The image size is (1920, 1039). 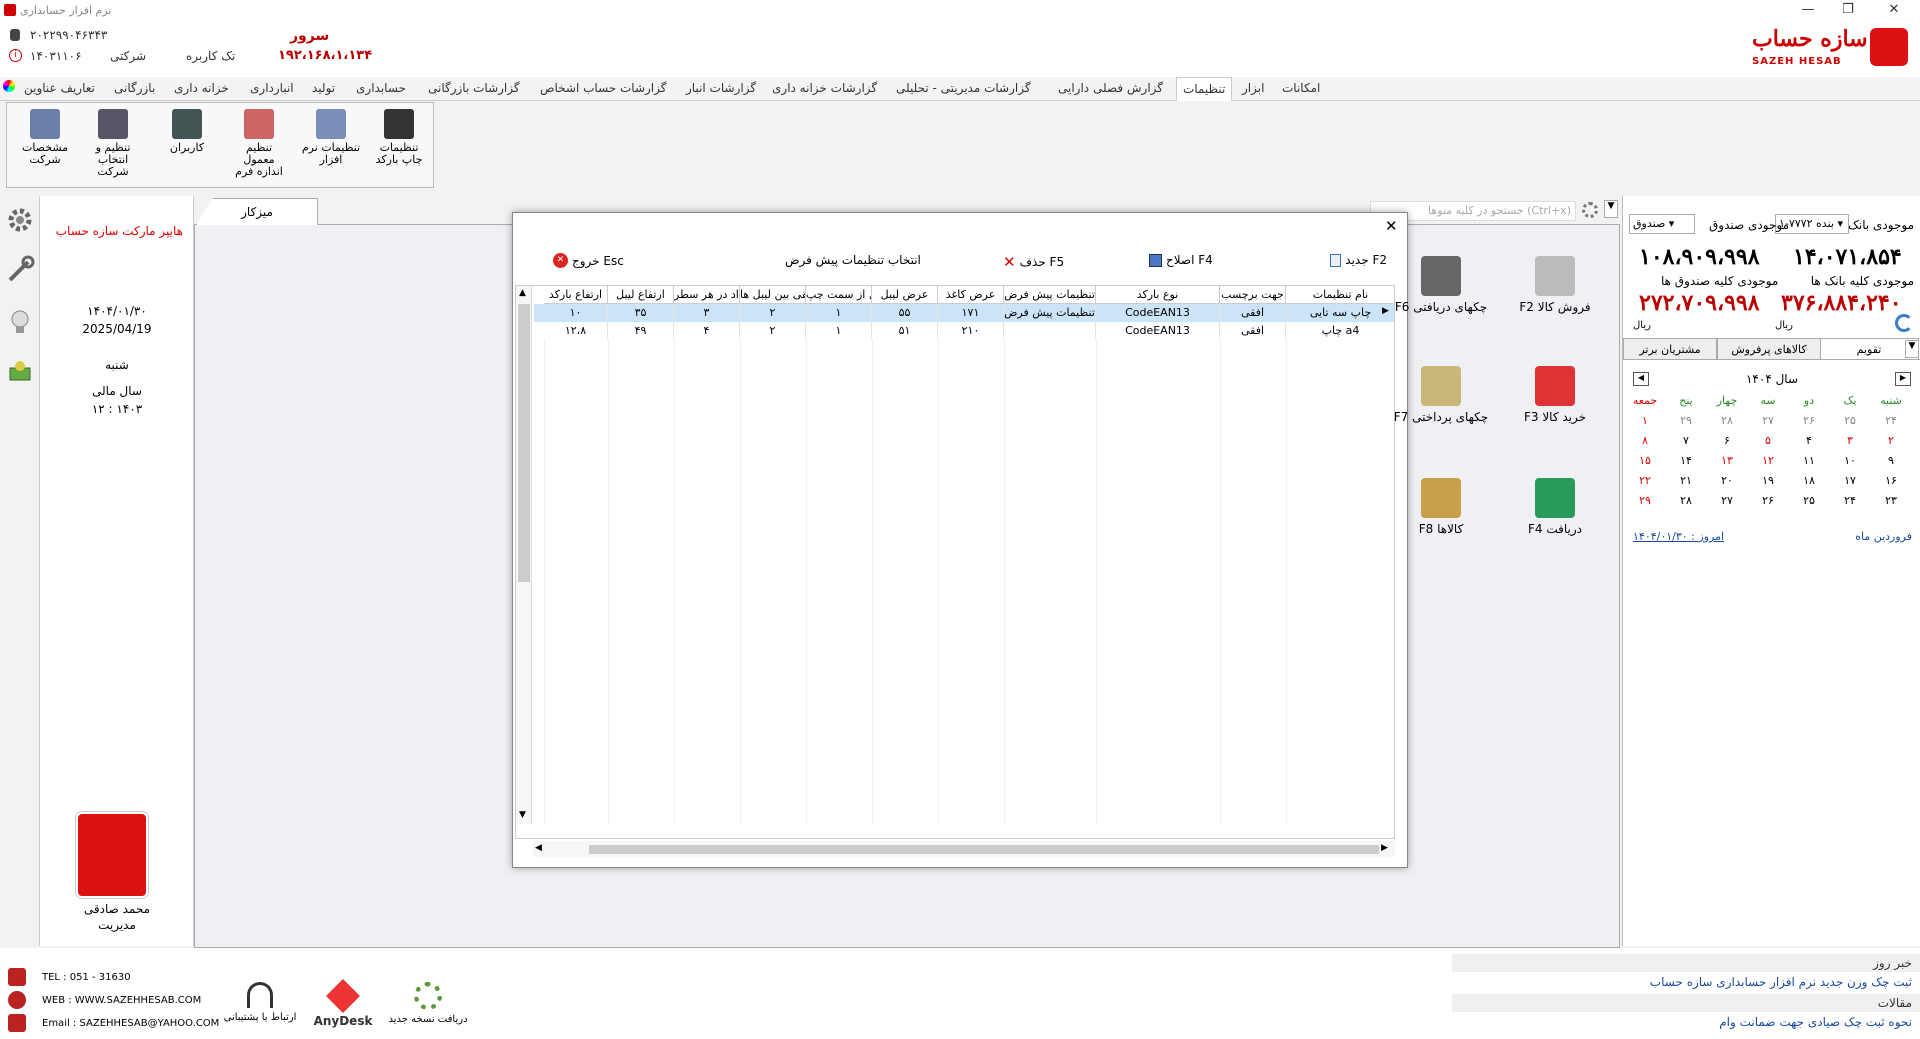 I want to click on calendar-day: ۱۴, so click(x=1686, y=460).